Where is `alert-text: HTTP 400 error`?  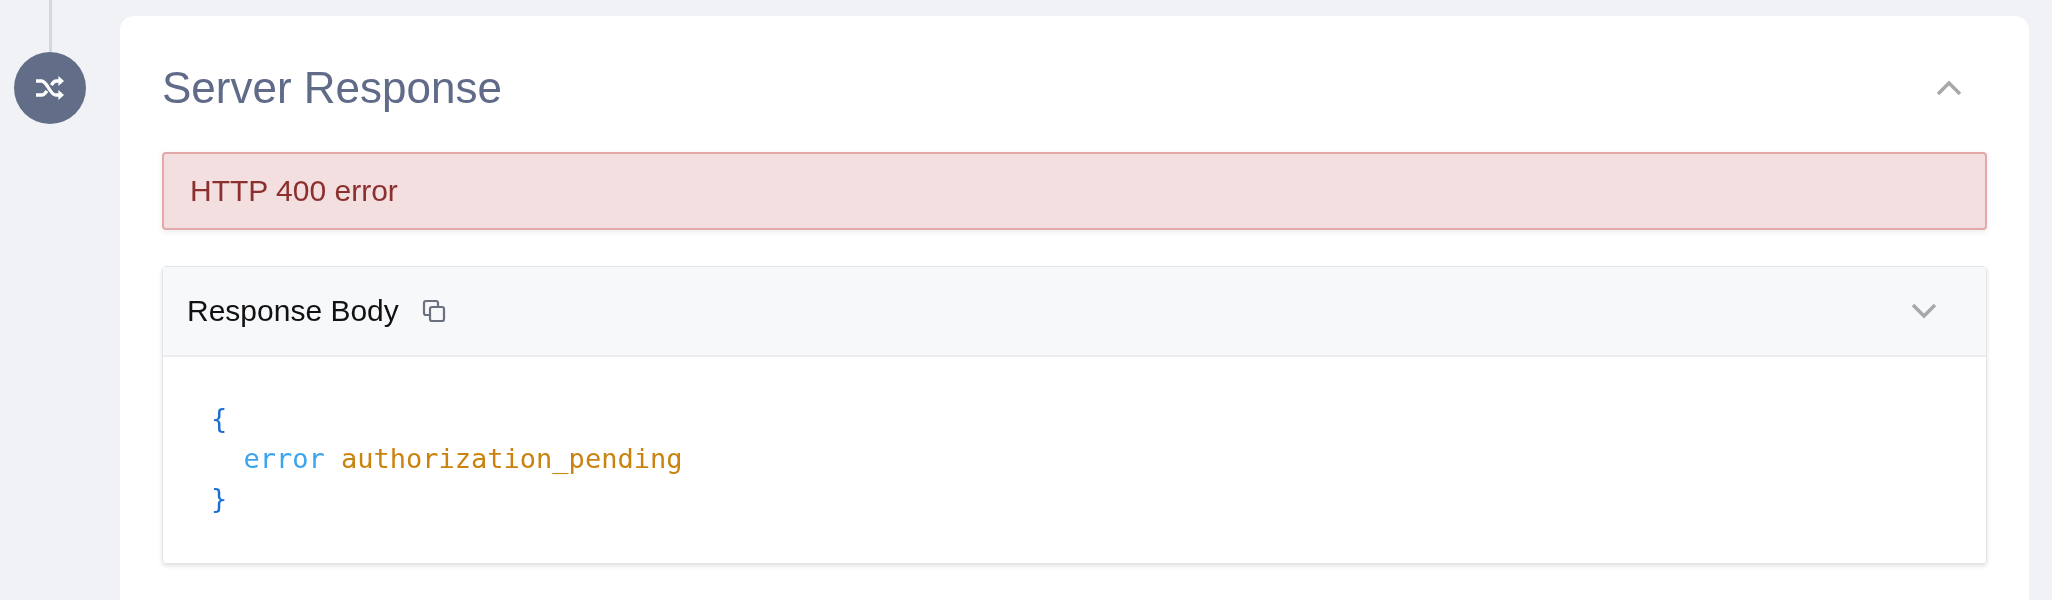
alert-text: HTTP 400 error is located at coordinates (294, 191).